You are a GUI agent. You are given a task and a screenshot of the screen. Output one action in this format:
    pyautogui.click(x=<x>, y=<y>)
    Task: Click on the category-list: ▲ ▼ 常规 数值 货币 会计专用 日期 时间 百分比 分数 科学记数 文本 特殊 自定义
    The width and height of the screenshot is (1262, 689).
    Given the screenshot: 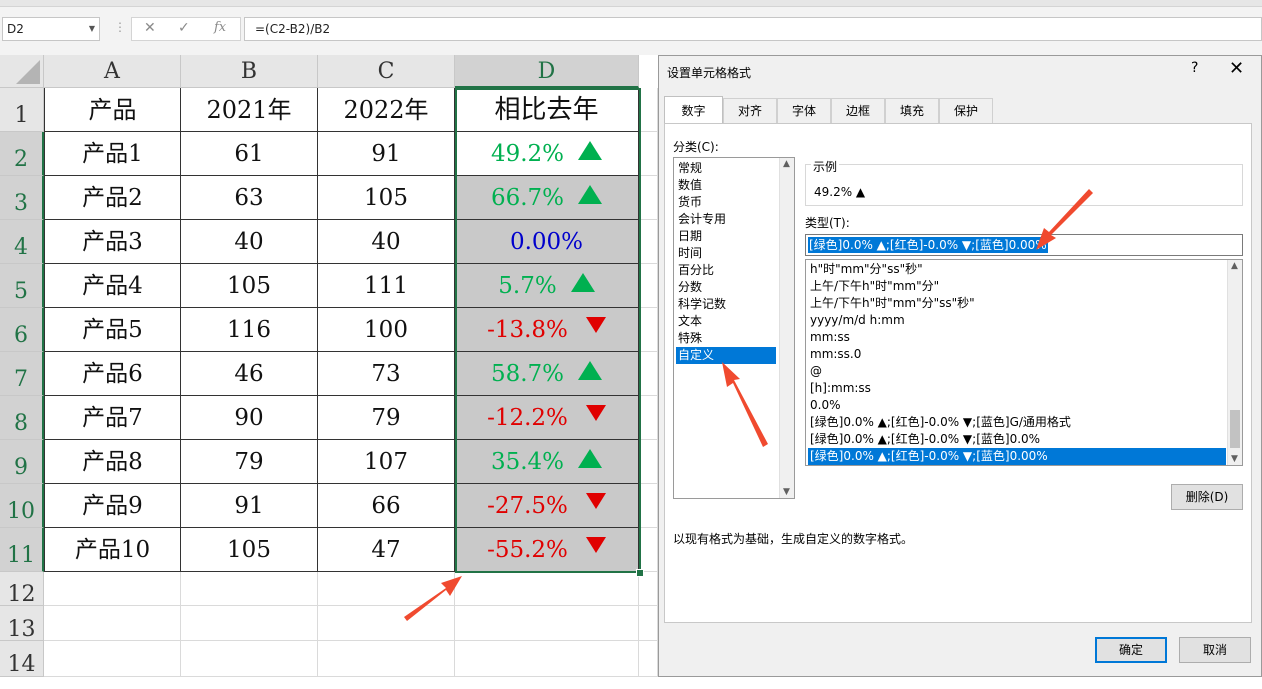 What is the action you would take?
    pyautogui.click(x=734, y=328)
    